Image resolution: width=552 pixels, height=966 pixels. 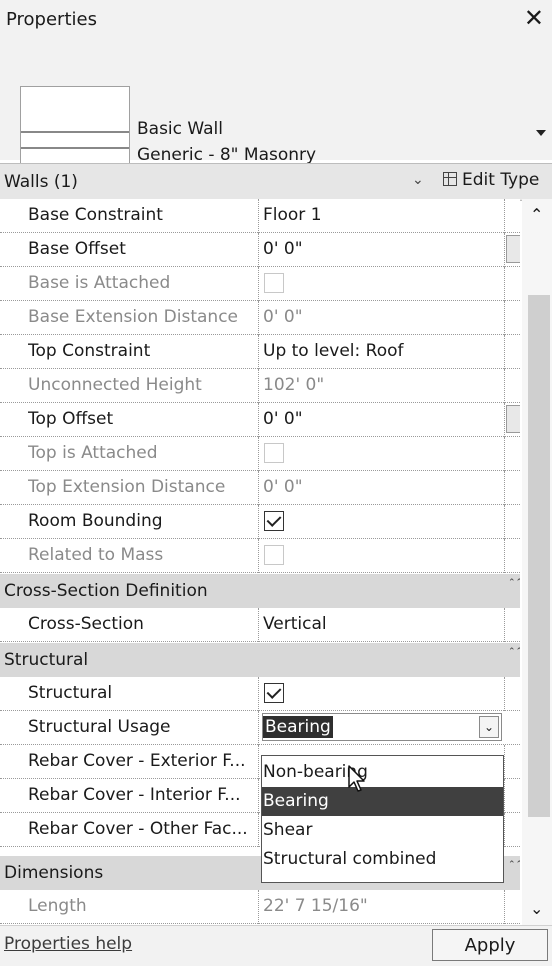 What do you see at coordinates (41, 182) in the screenshot?
I see `instance-filter: Walls (1)` at bounding box center [41, 182].